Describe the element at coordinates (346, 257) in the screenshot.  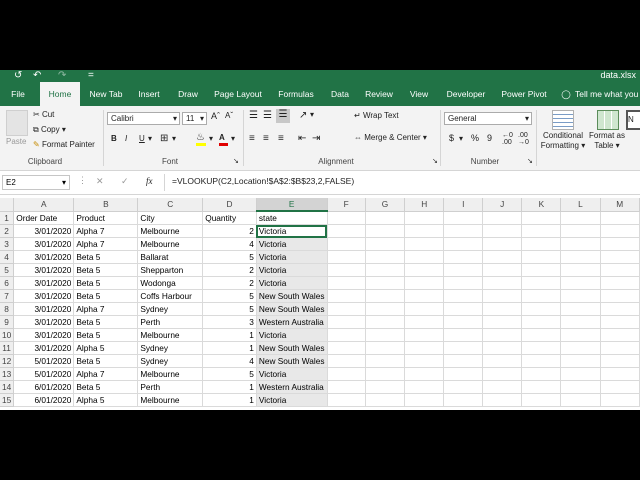
I see `cell-f4` at that location.